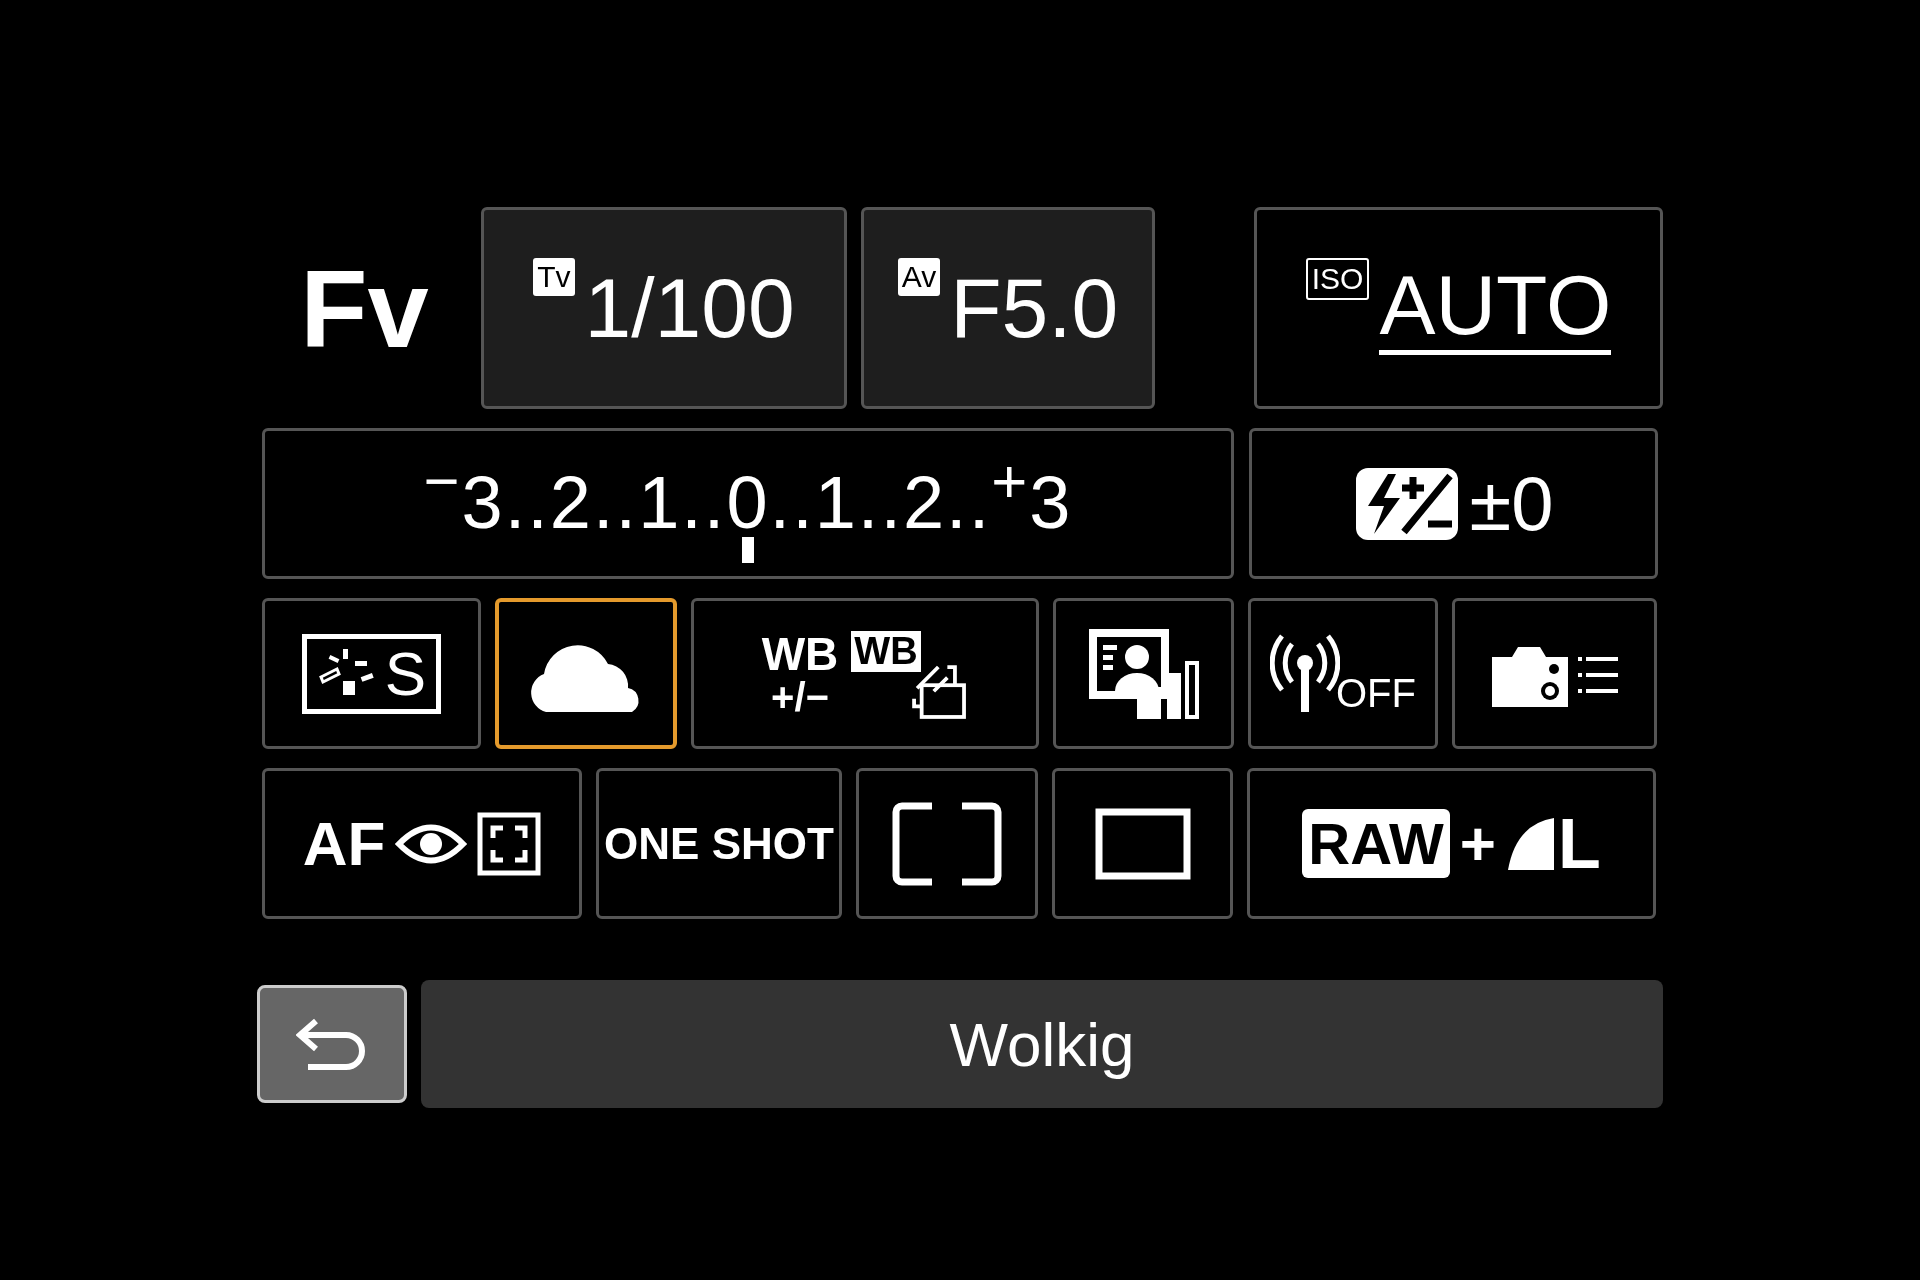  What do you see at coordinates (422, 843) in the screenshot?
I see `af-method-setting: AF` at bounding box center [422, 843].